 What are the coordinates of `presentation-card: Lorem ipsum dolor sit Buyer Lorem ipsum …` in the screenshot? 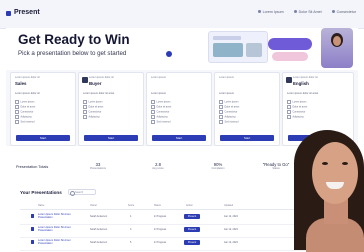 It's located at (111, 109).